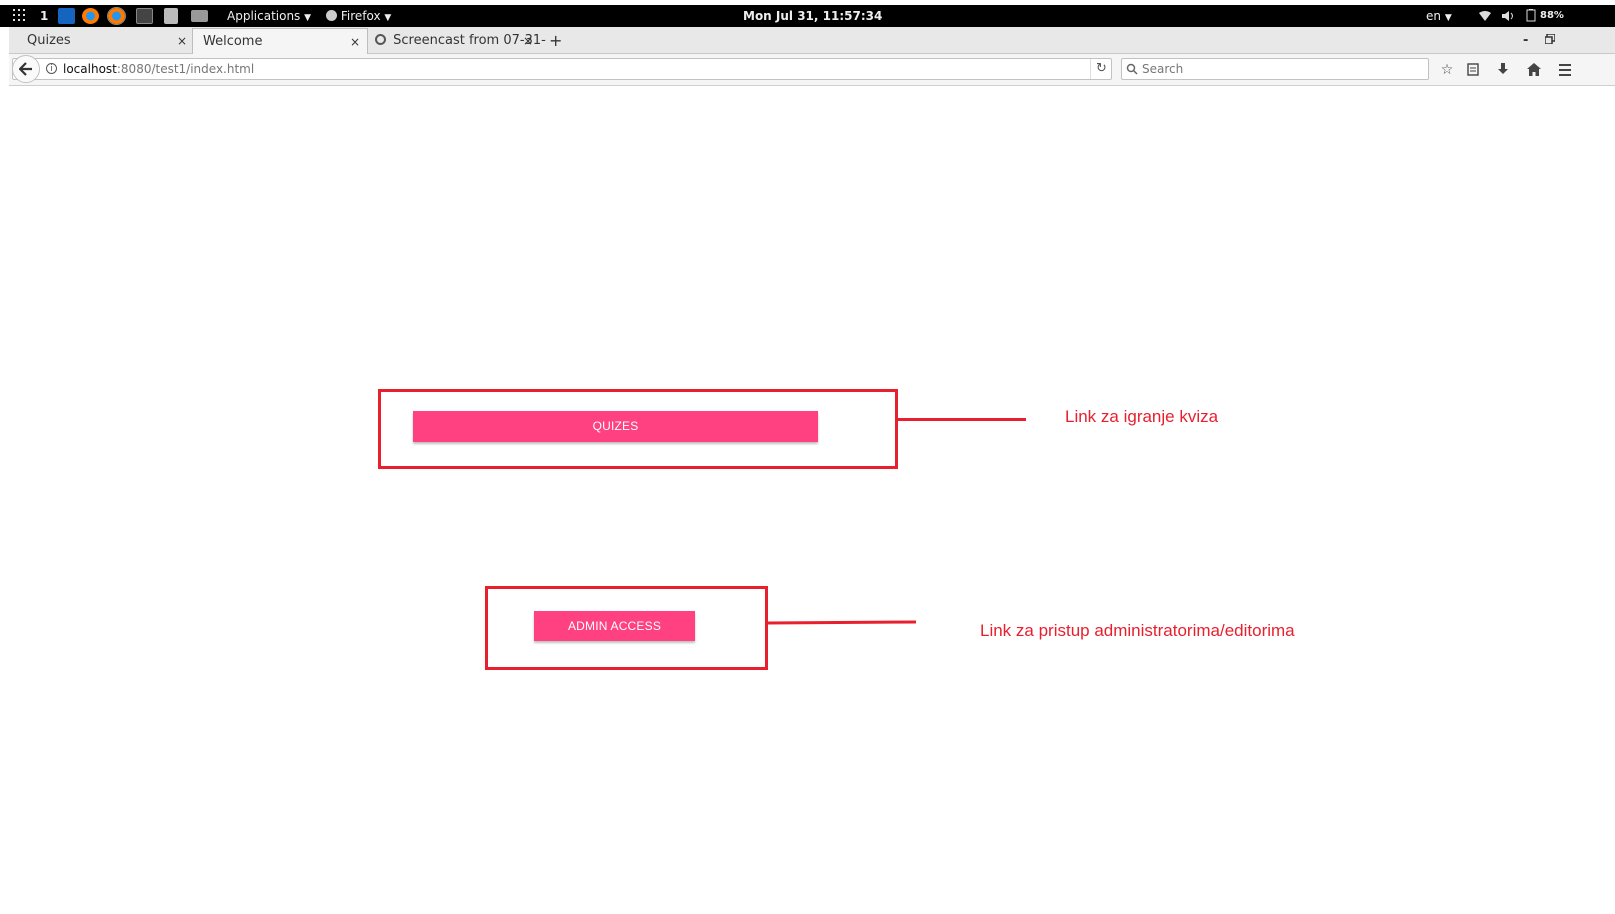 The width and height of the screenshot is (1615, 914). Describe the element at coordinates (812, 16) in the screenshot. I see `clock: Mon Jul 31, 11:57:34` at that location.